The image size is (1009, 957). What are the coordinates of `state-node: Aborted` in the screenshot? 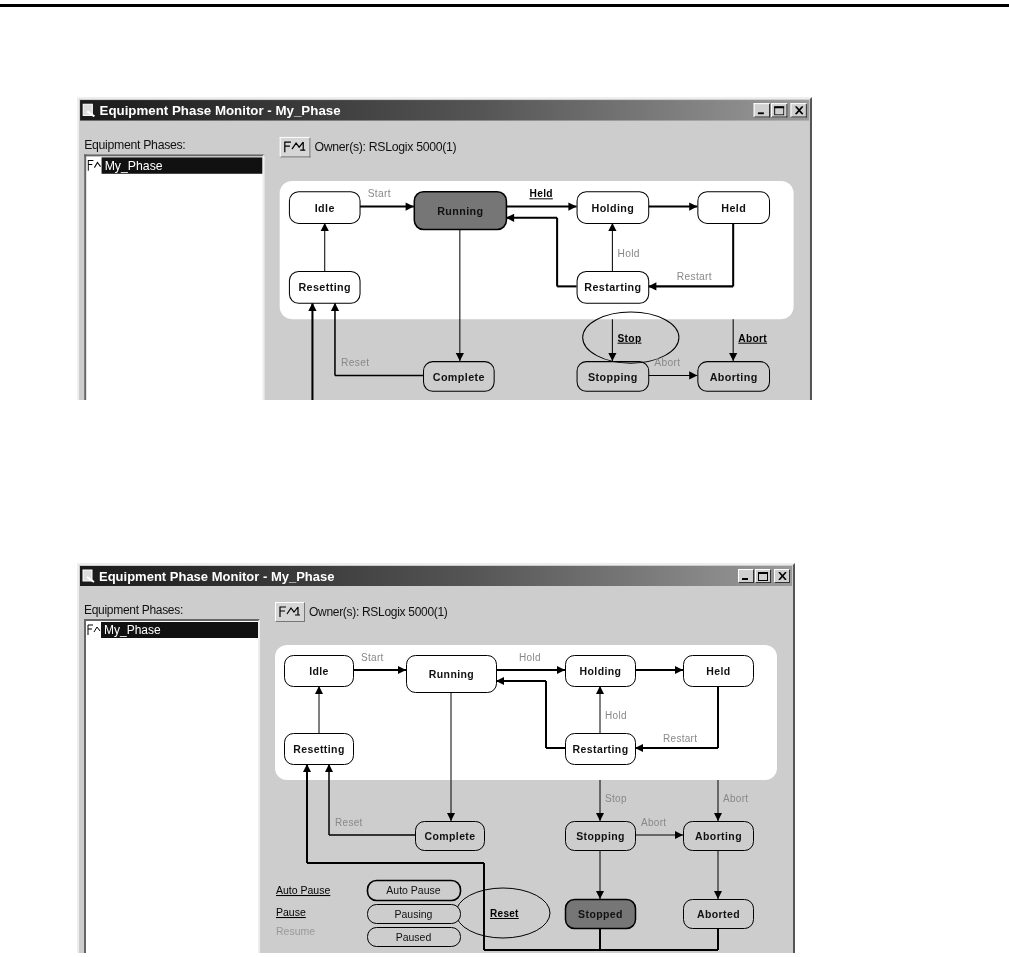 It's located at (718, 914).